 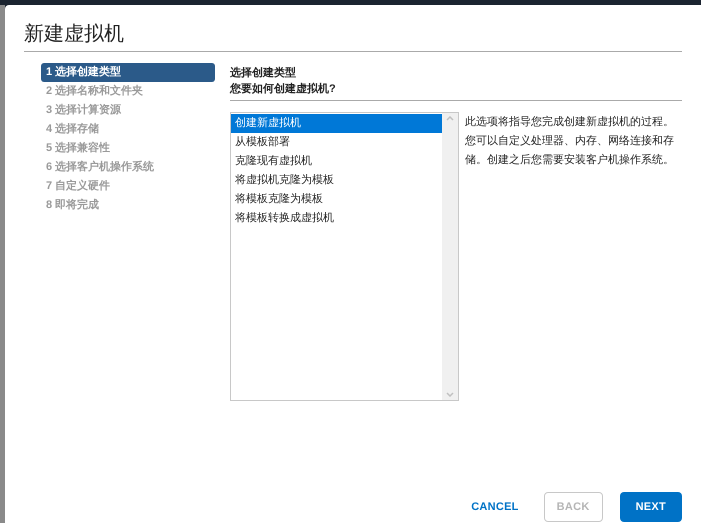 I want to click on section-title: 选择创建类型, so click(x=263, y=73).